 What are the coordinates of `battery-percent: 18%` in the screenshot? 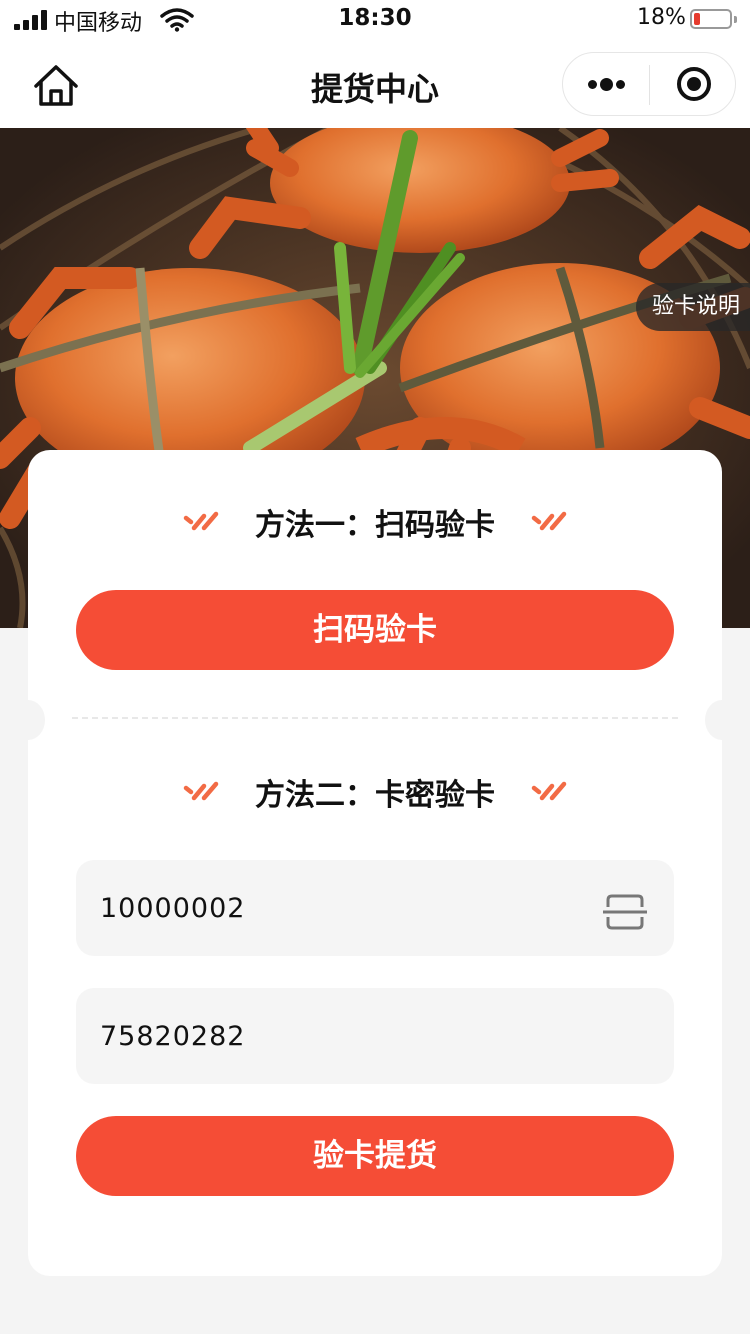 It's located at (661, 17).